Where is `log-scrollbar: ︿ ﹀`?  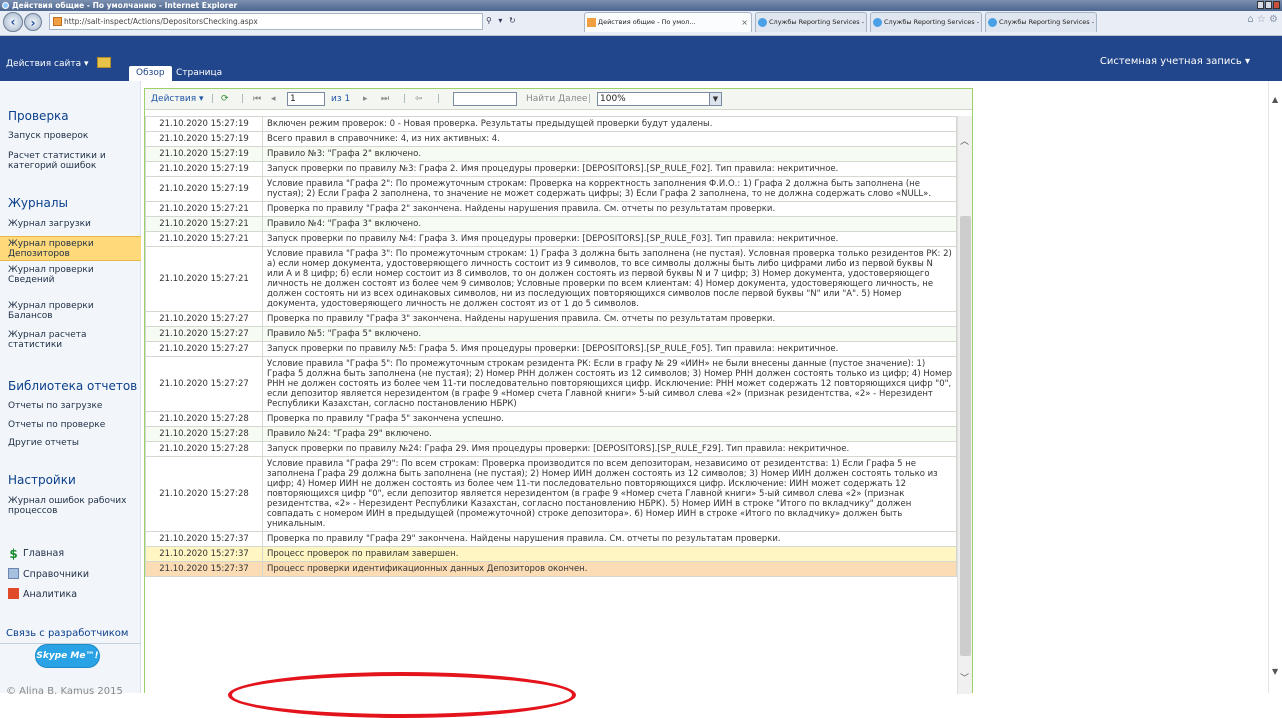 log-scrollbar: ︿ ﹀ is located at coordinates (964, 405).